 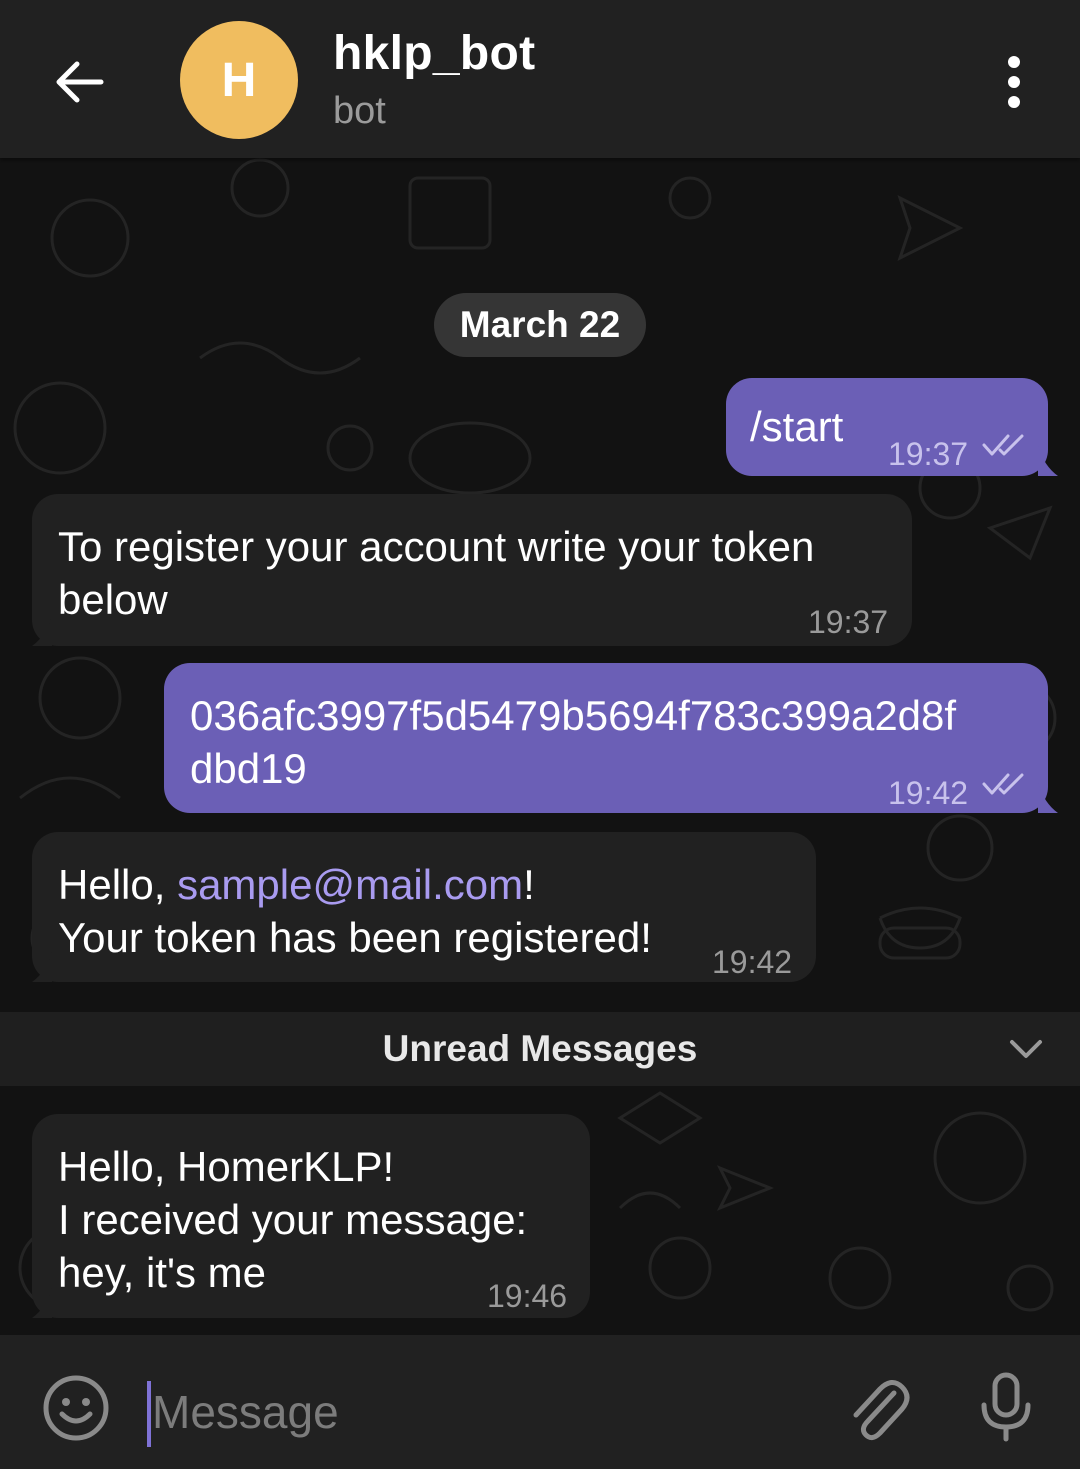 I want to click on chat-status: bot, so click(x=359, y=111).